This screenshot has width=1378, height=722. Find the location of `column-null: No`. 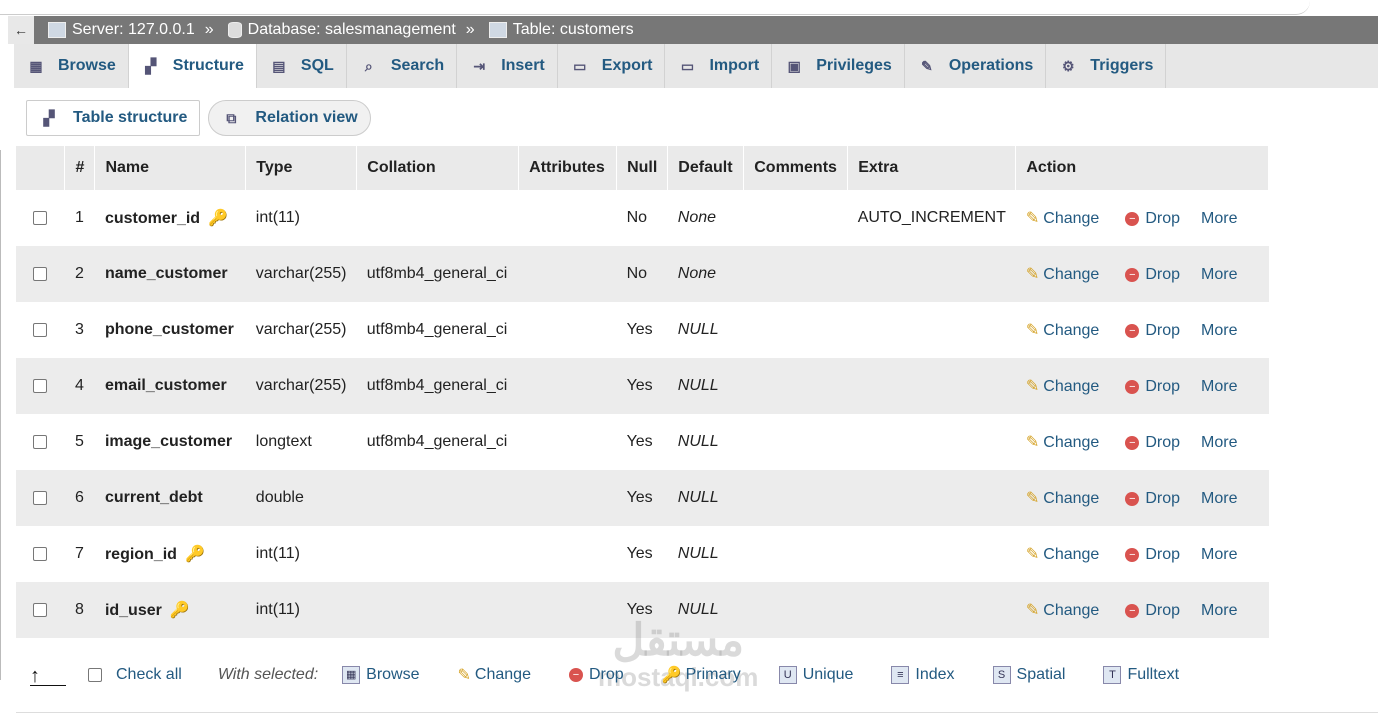

column-null: No is located at coordinates (642, 274).